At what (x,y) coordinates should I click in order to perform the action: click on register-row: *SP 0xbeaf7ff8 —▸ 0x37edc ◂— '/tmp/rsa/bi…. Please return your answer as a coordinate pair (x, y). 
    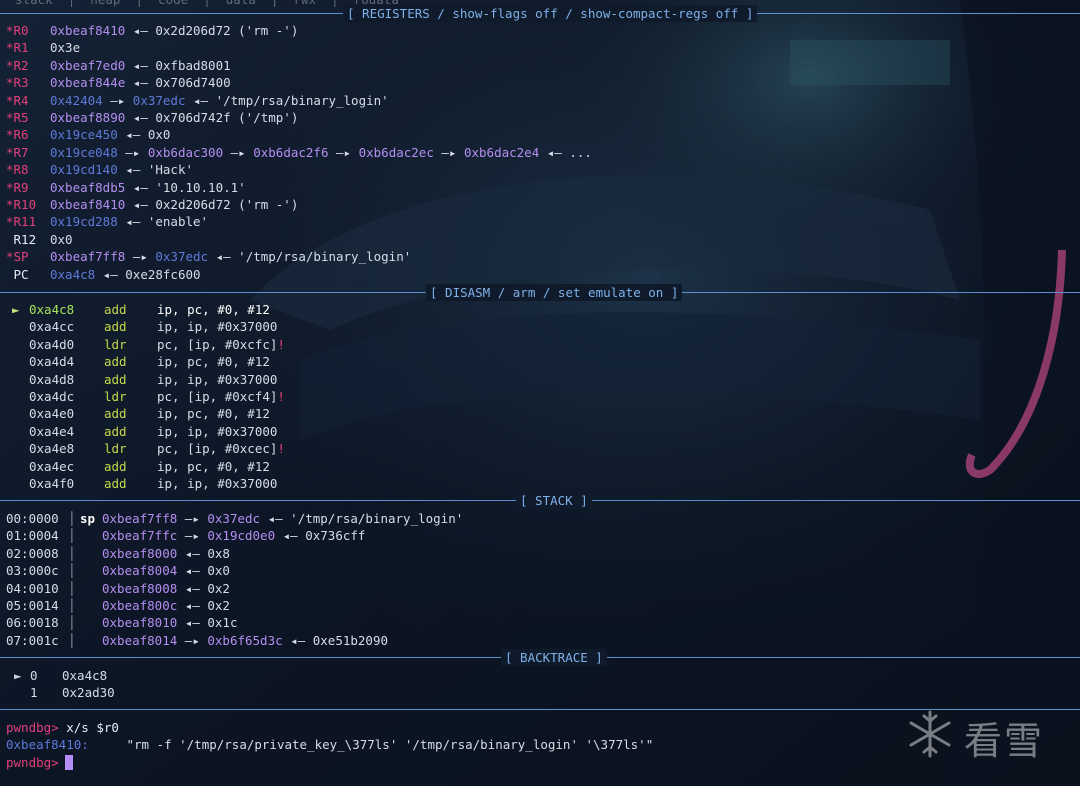
    Looking at the image, I should click on (208, 256).